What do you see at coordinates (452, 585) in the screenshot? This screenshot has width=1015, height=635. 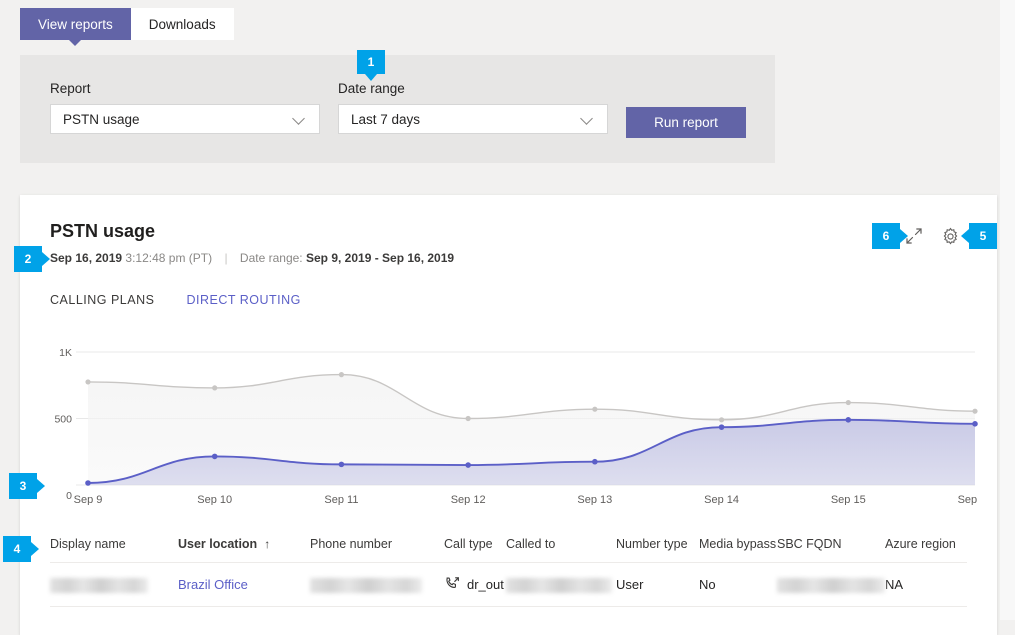 I see `phone-outgoing-icon` at bounding box center [452, 585].